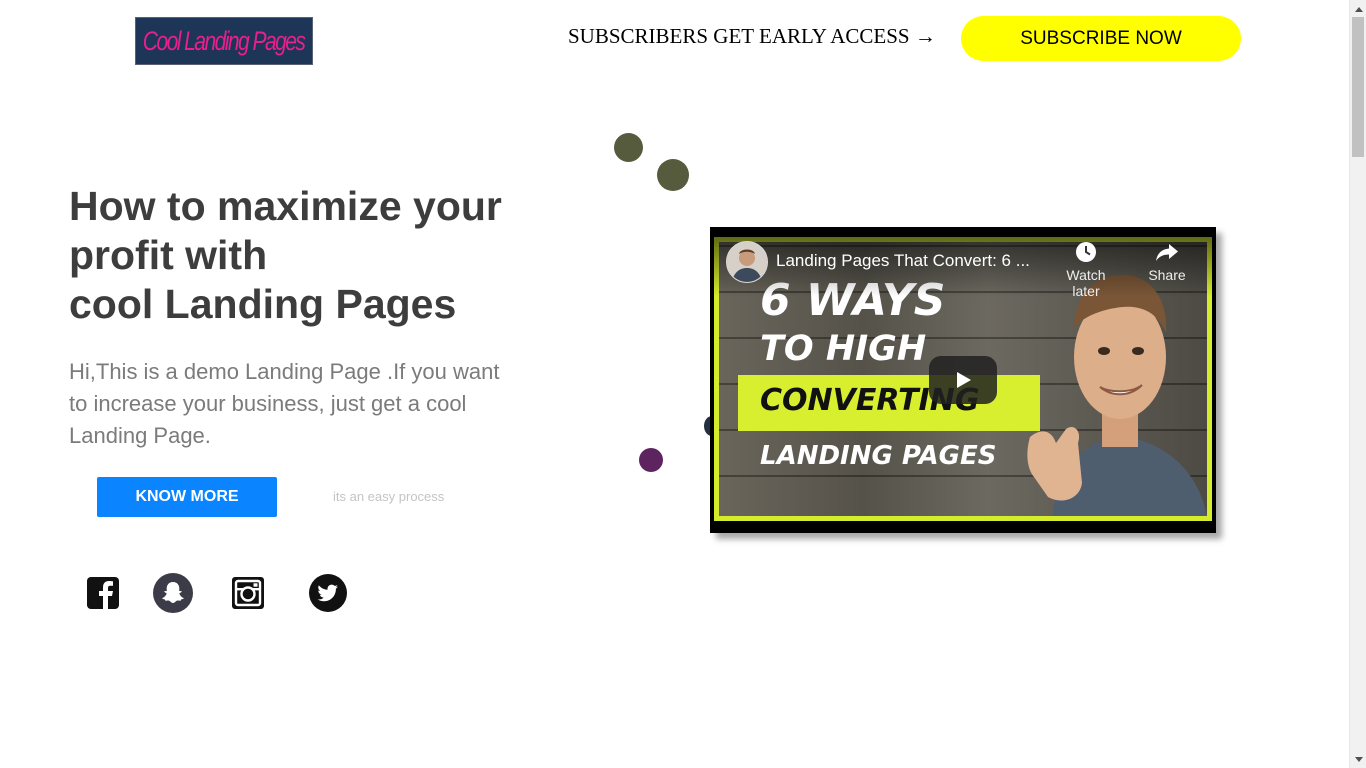 This screenshot has width=1366, height=768. I want to click on play-icon, so click(964, 380).